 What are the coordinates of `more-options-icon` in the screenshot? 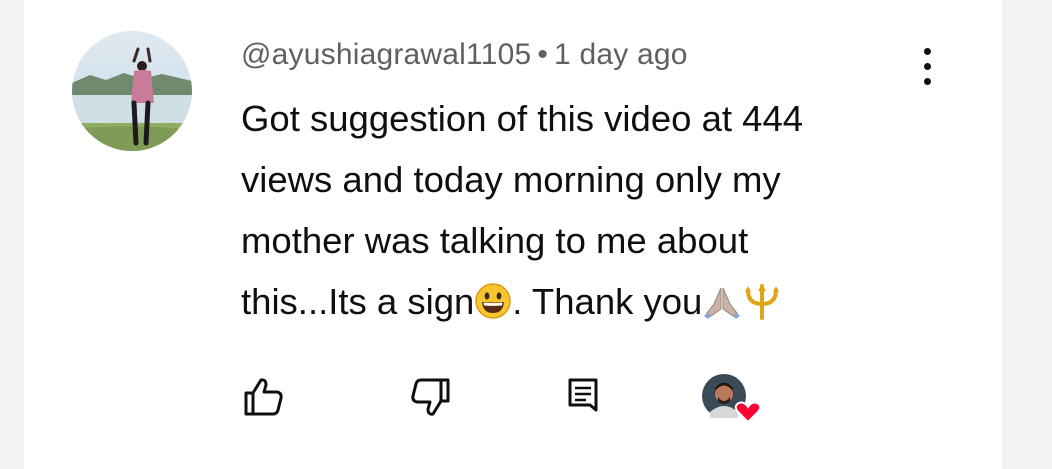 It's located at (928, 66).